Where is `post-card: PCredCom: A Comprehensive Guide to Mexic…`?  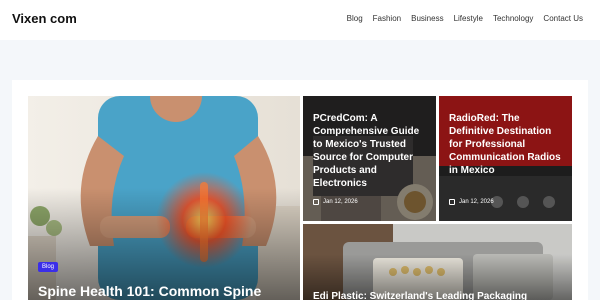
post-card: PCredCom: A Comprehensive Guide to Mexic… is located at coordinates (369, 158).